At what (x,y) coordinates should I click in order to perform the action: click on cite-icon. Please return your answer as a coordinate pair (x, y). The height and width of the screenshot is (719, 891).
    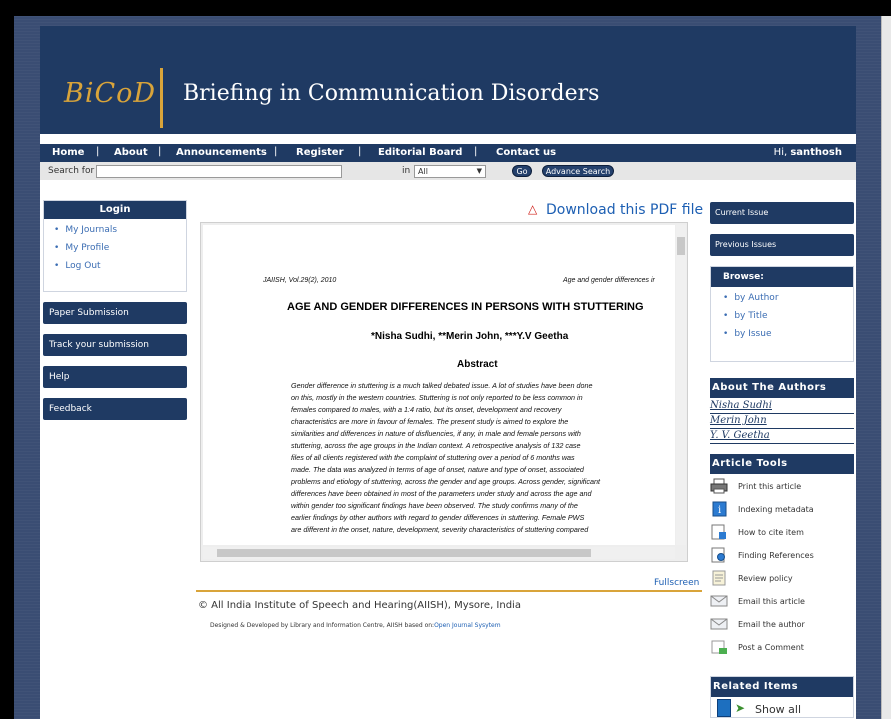
    Looking at the image, I should click on (718, 532).